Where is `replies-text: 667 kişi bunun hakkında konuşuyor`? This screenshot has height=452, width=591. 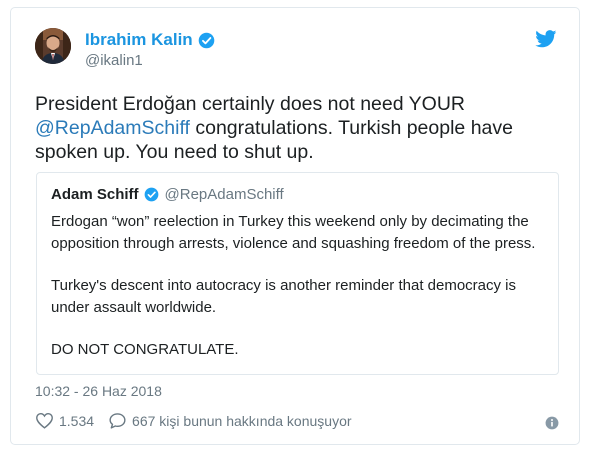 replies-text: 667 kişi bunun hakkında konuşuyor is located at coordinates (242, 420).